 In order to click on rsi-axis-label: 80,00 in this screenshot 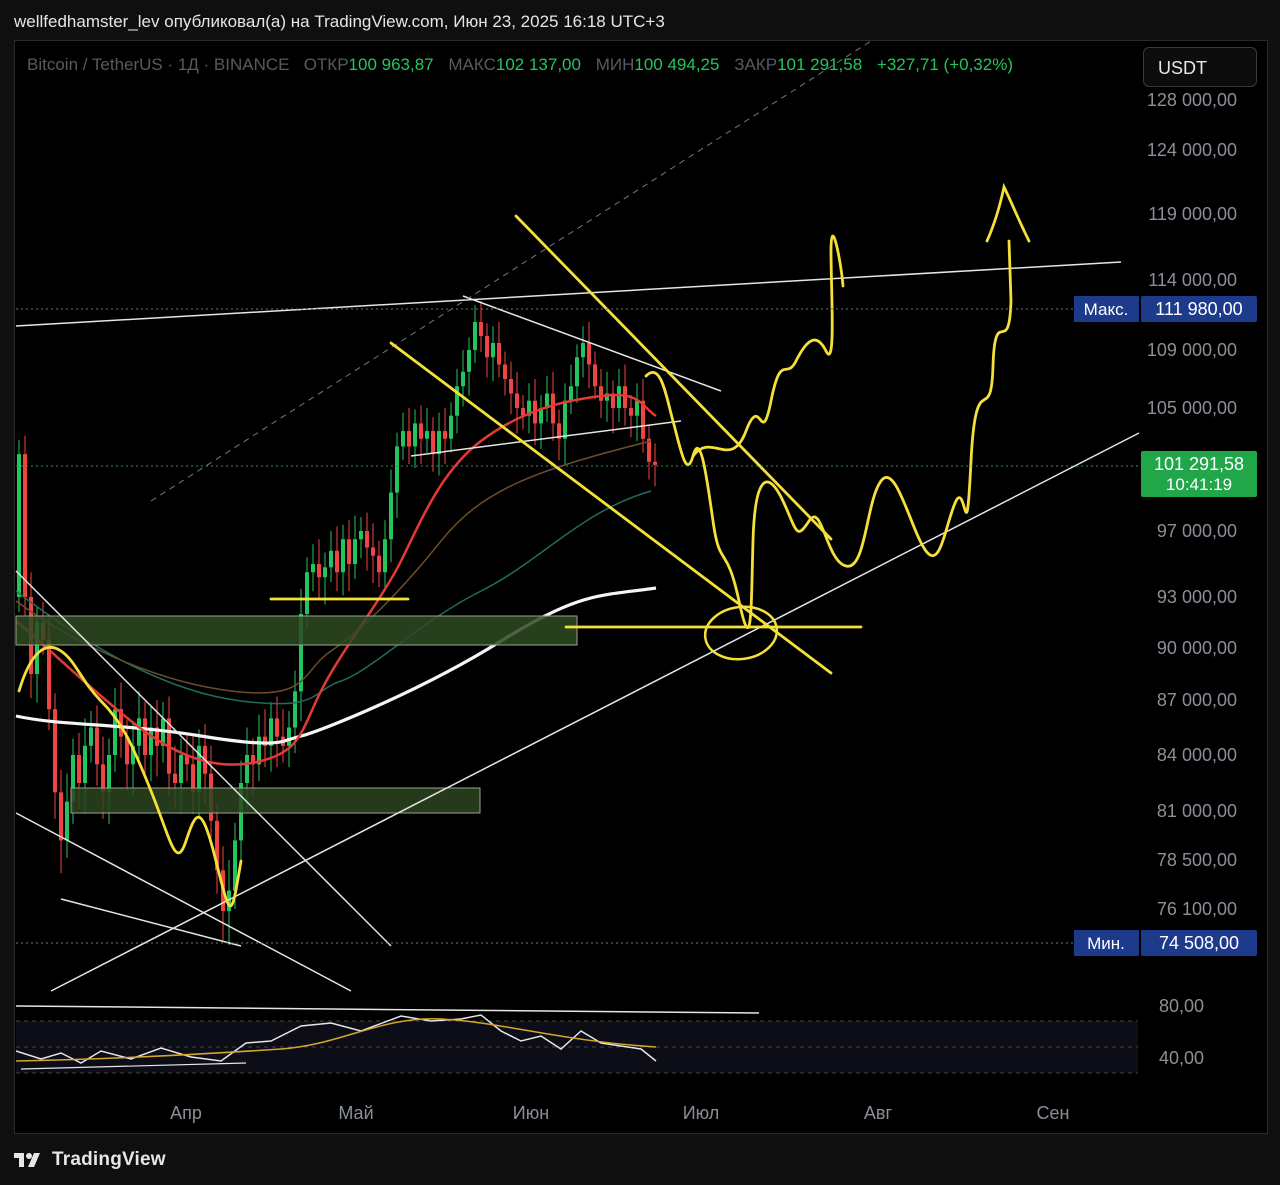, I will do `click(1181, 1006)`.